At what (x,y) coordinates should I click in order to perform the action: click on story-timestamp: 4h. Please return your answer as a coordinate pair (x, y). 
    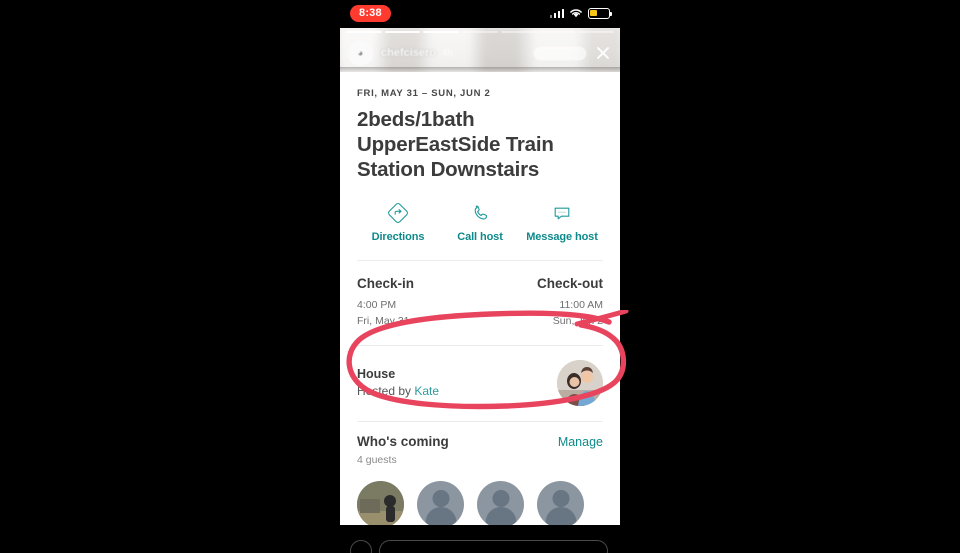
    Looking at the image, I should click on (448, 53).